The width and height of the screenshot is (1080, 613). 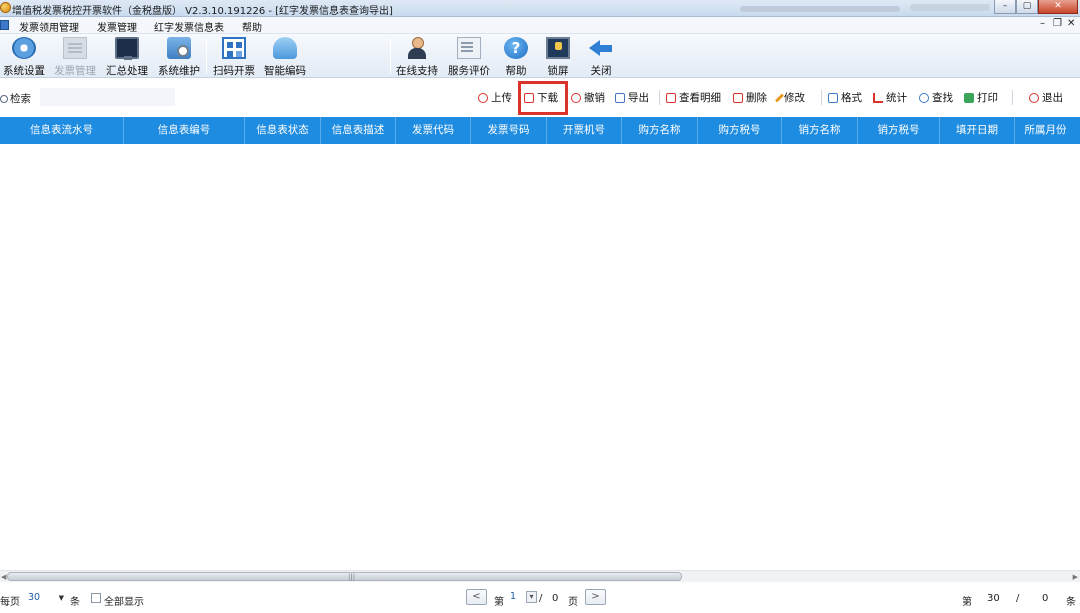 What do you see at coordinates (576, 97) in the screenshot?
I see `revoke-icon` at bounding box center [576, 97].